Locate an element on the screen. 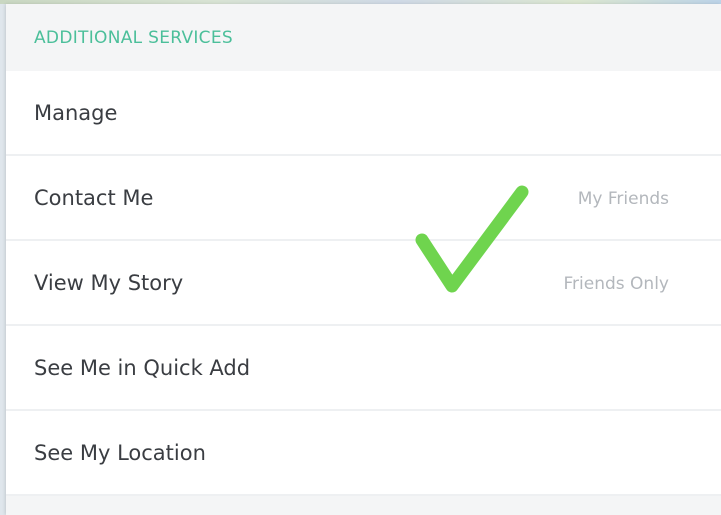 The height and width of the screenshot is (515, 721). row-label: View My Story is located at coordinates (109, 283).